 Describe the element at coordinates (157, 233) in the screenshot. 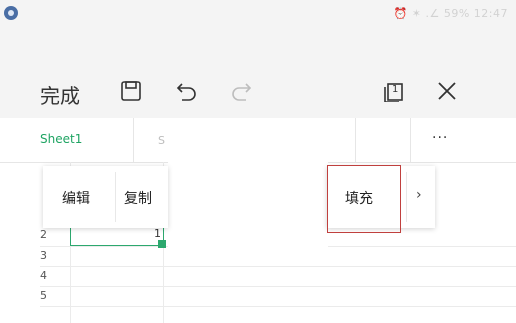

I see `selected-cell-value: 1` at that location.